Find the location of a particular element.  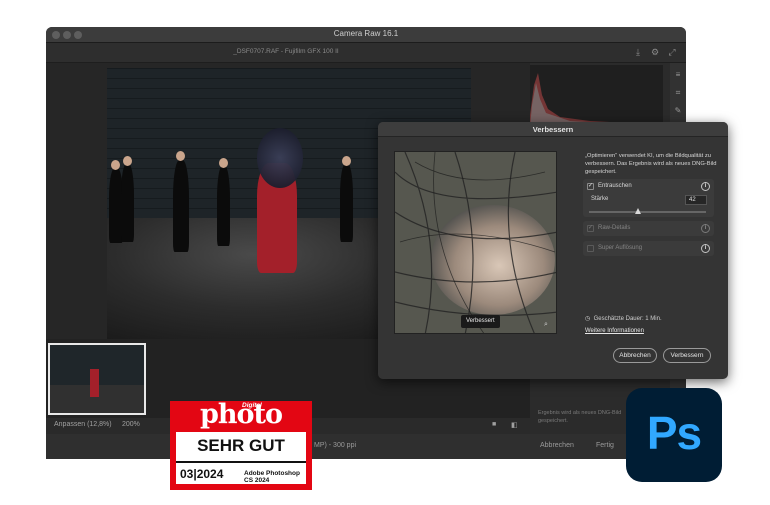

cancel-button: Abbrechen is located at coordinates (557, 445).